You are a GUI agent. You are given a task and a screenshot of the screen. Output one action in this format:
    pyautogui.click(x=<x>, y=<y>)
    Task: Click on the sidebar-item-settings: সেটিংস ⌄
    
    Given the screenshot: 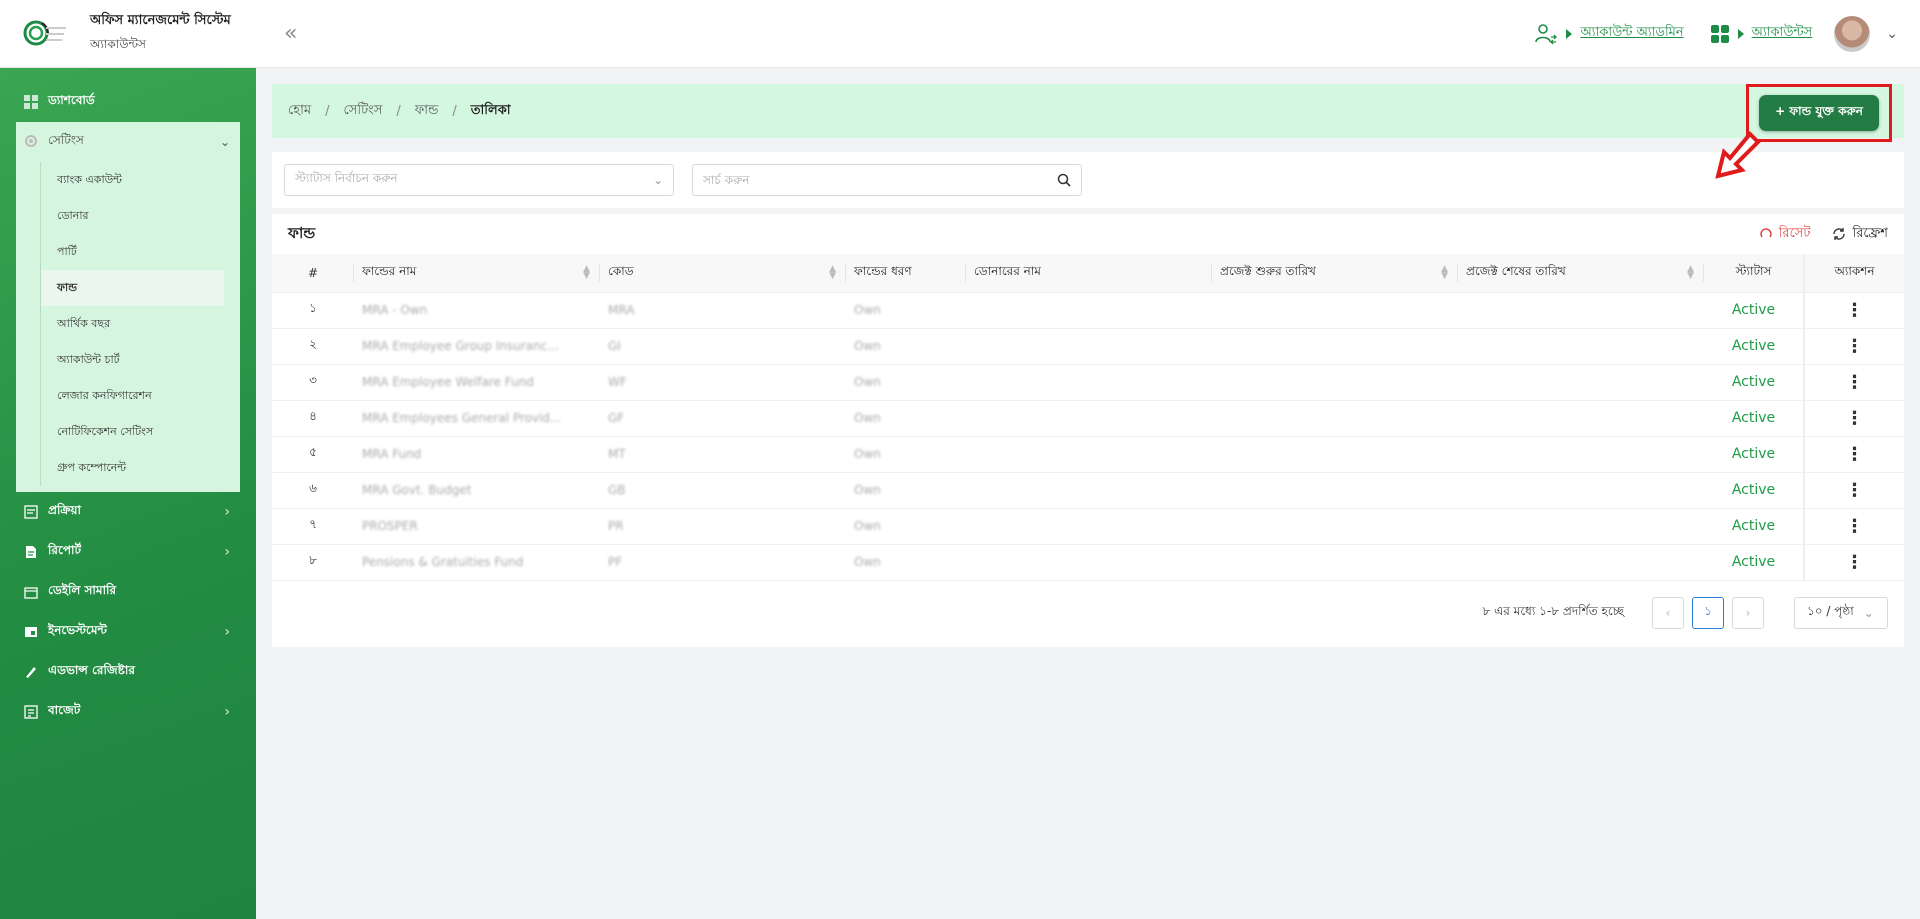 What is the action you would take?
    pyautogui.click(x=128, y=142)
    